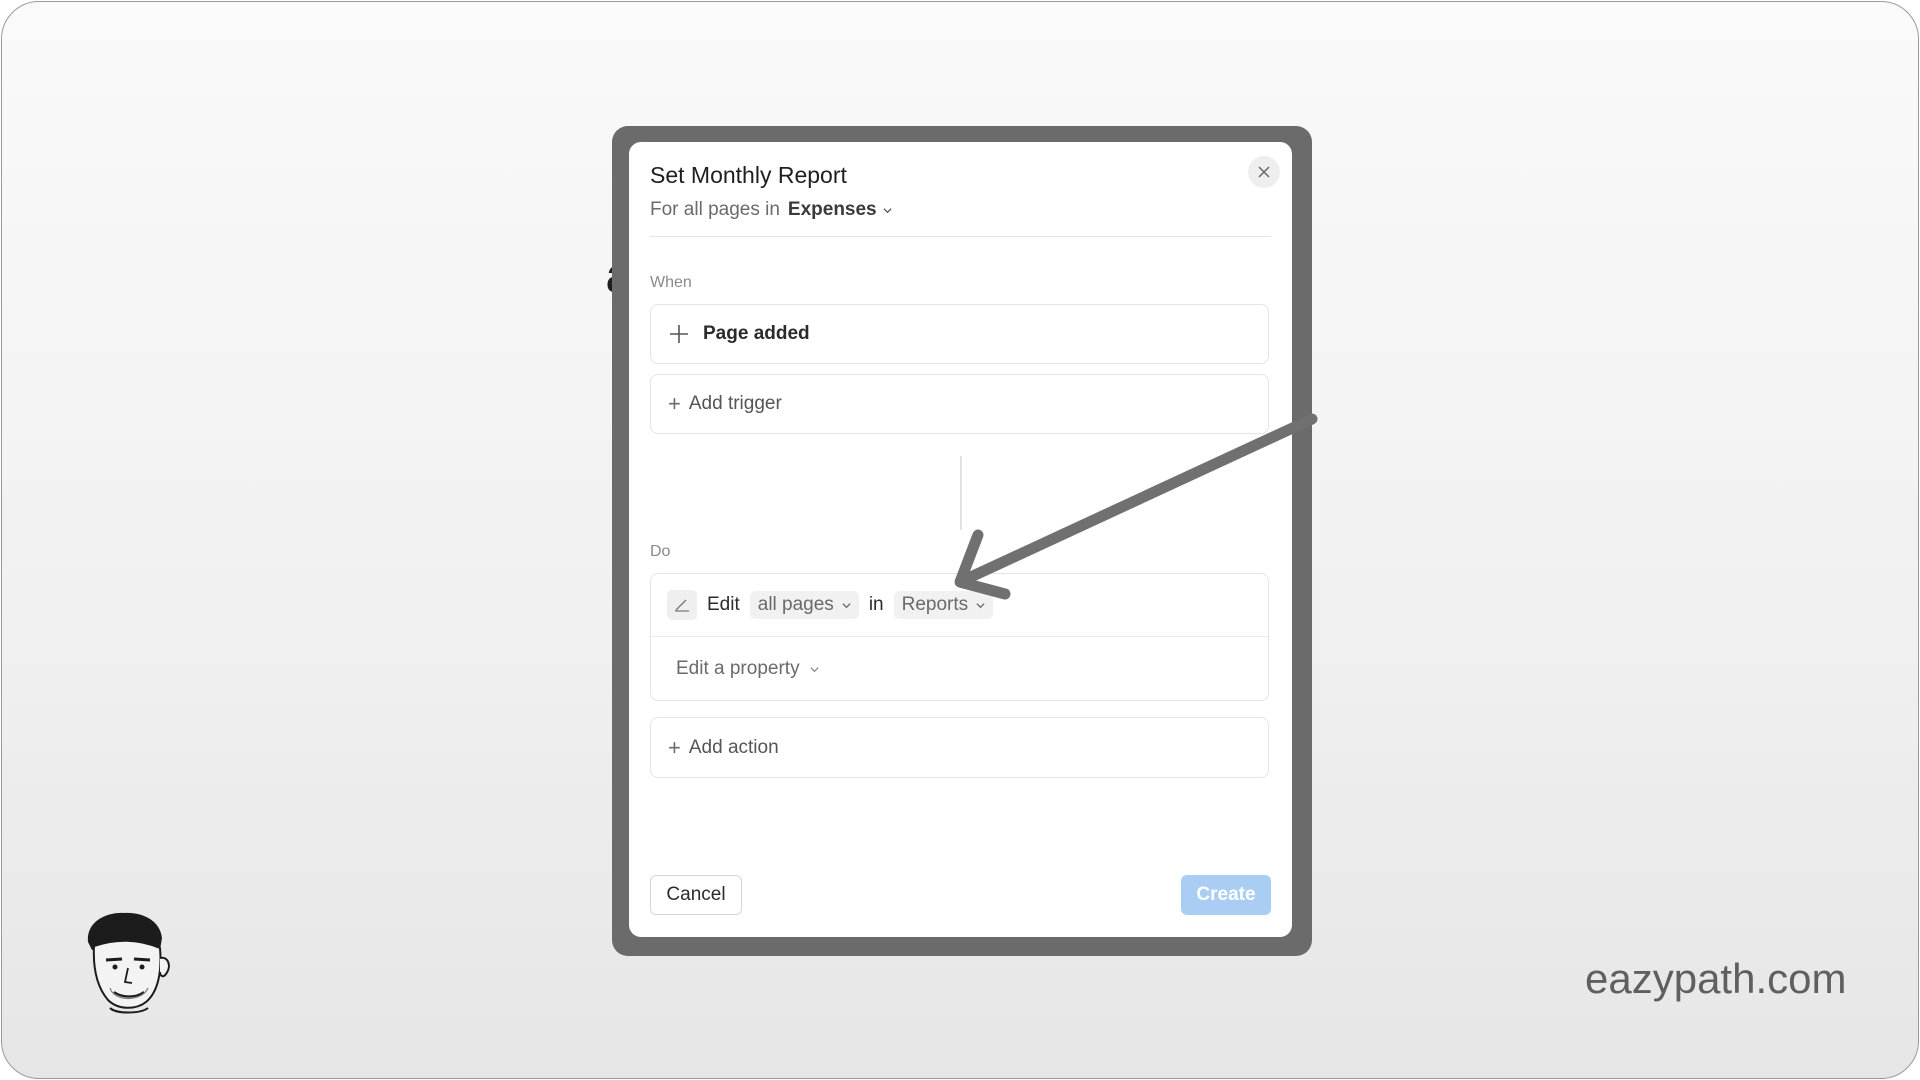 The image size is (1920, 1080). What do you see at coordinates (1716, 978) in the screenshot?
I see `watermark-text: eazypath.com` at bounding box center [1716, 978].